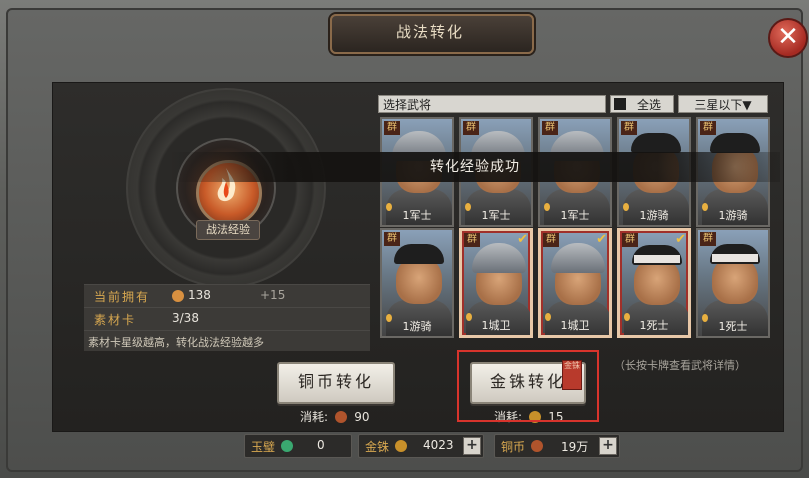 This screenshot has height=478, width=809. Describe the element at coordinates (199, 295) in the screenshot. I see `current-owned-value: 138` at that location.